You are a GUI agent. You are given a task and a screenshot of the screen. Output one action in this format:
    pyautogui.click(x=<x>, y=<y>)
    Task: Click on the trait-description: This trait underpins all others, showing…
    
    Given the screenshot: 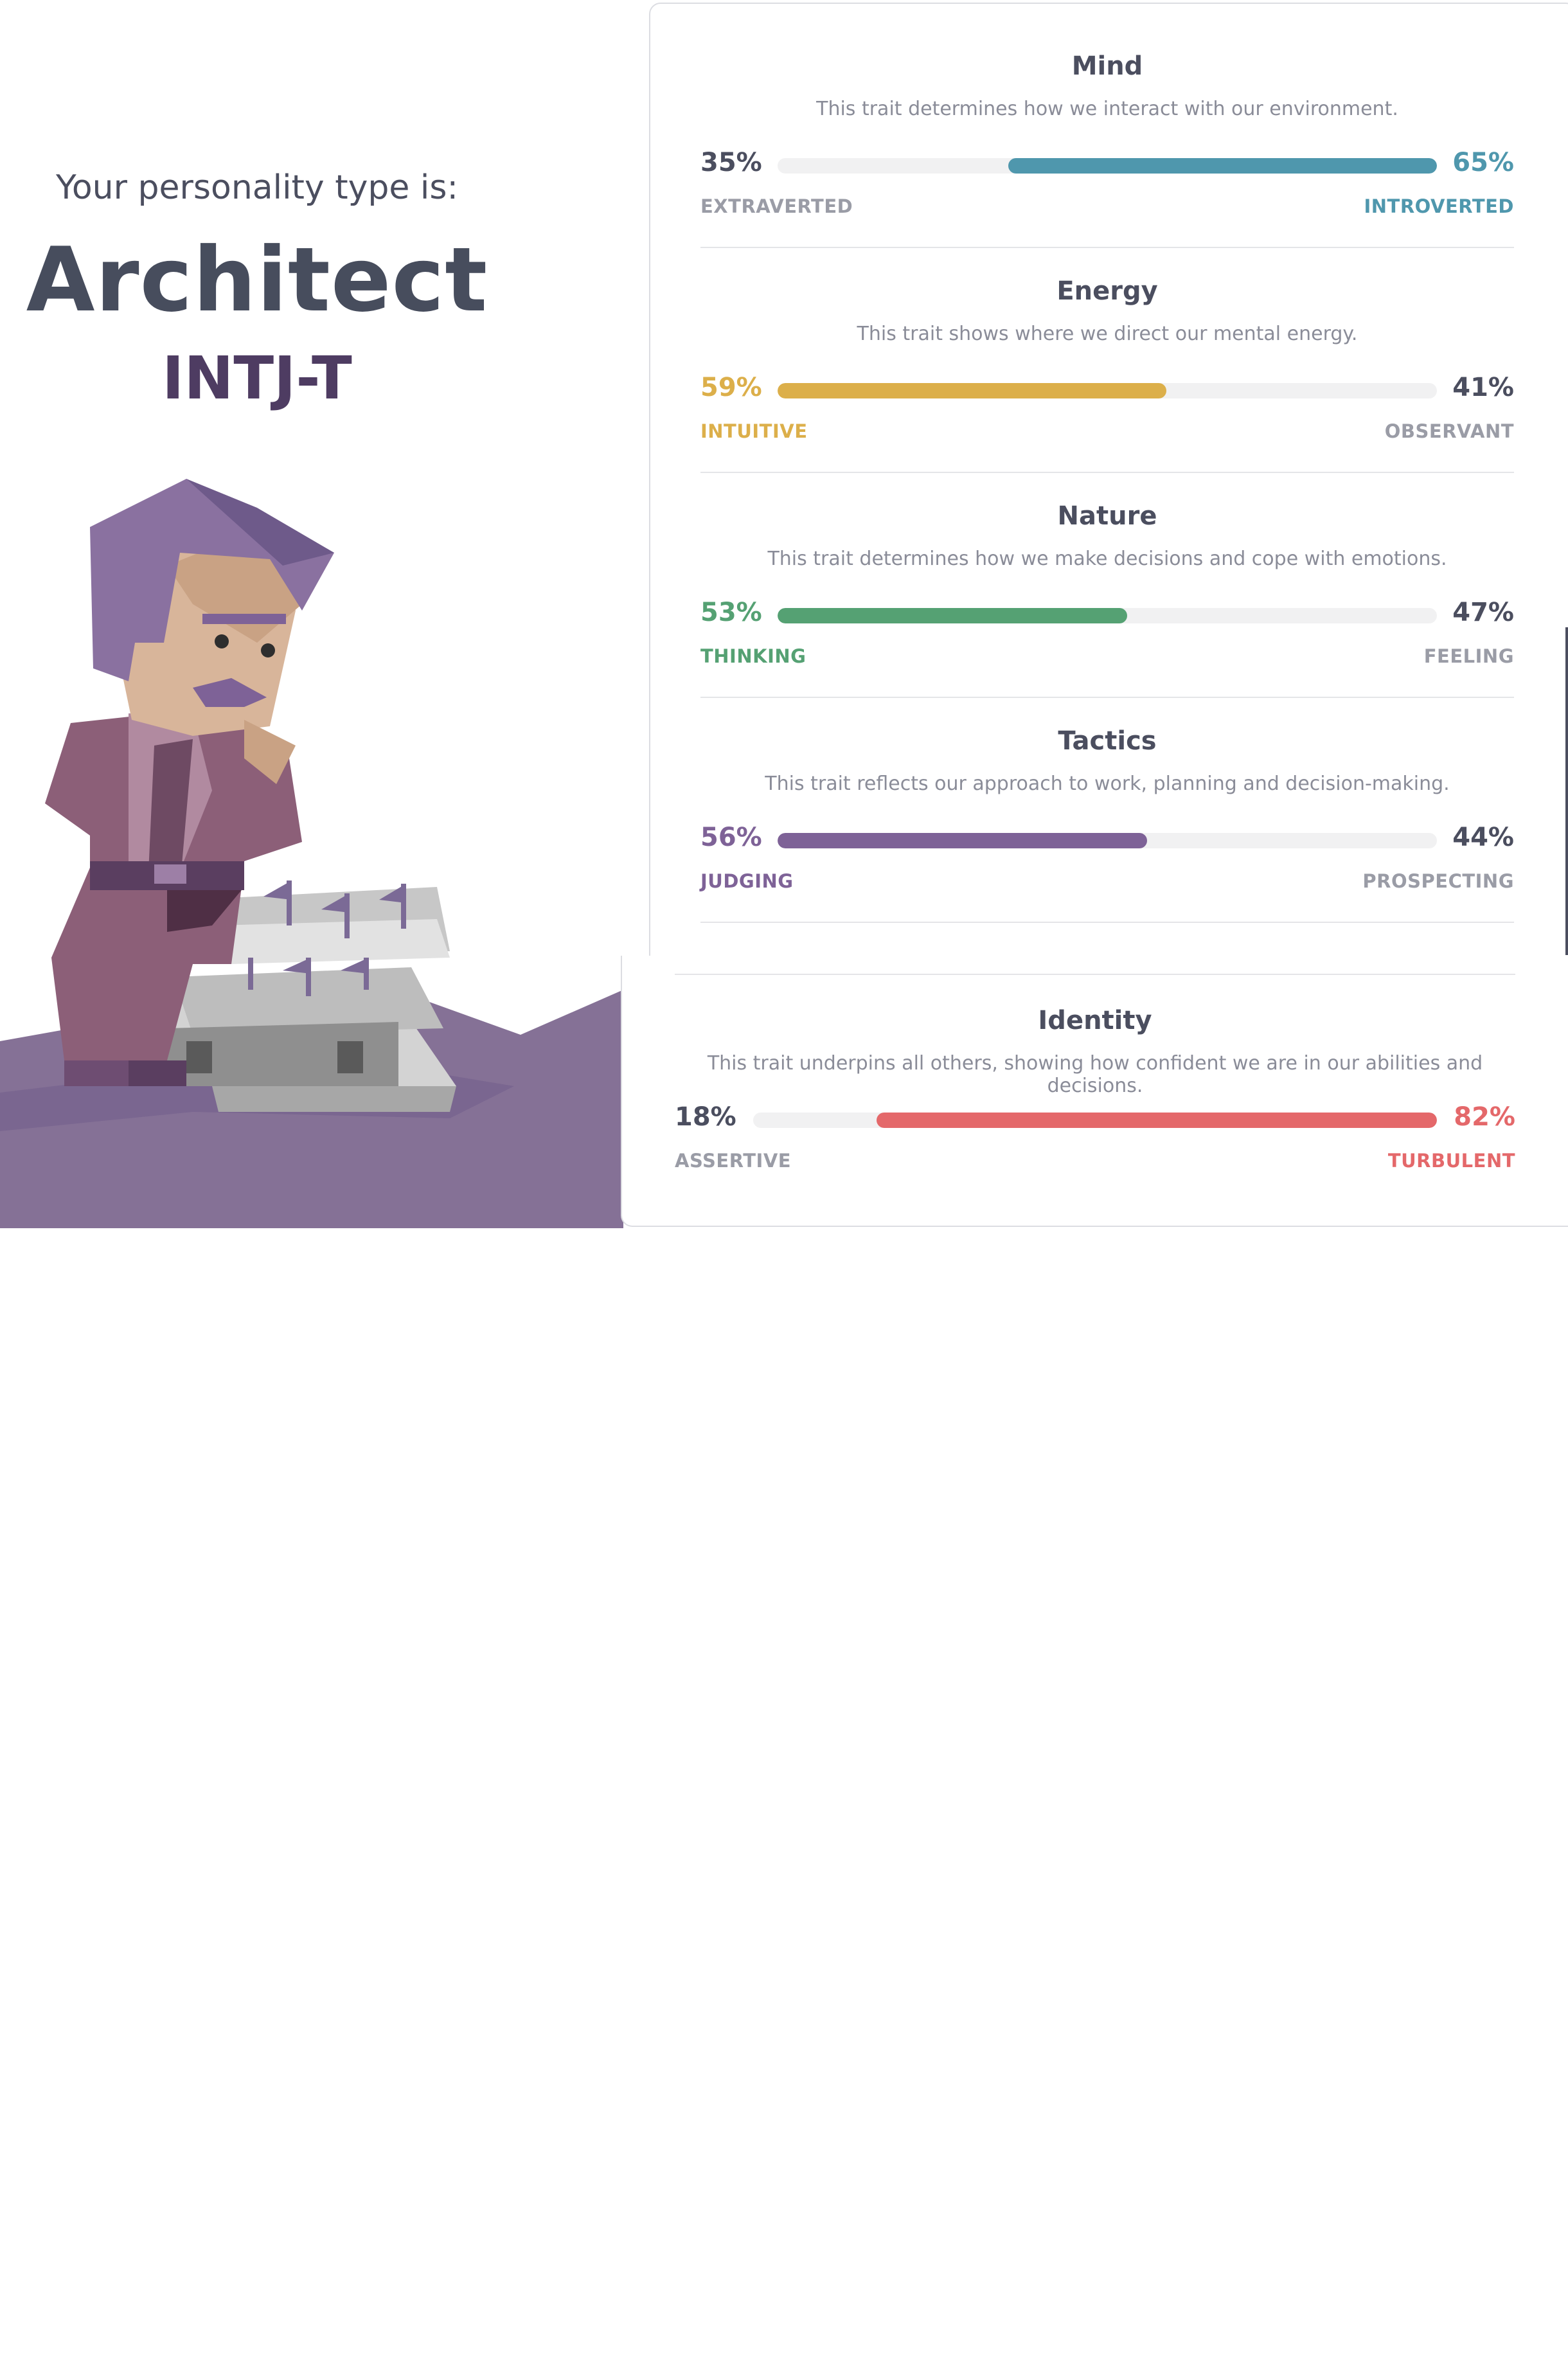 What is the action you would take?
    pyautogui.click(x=1095, y=1074)
    